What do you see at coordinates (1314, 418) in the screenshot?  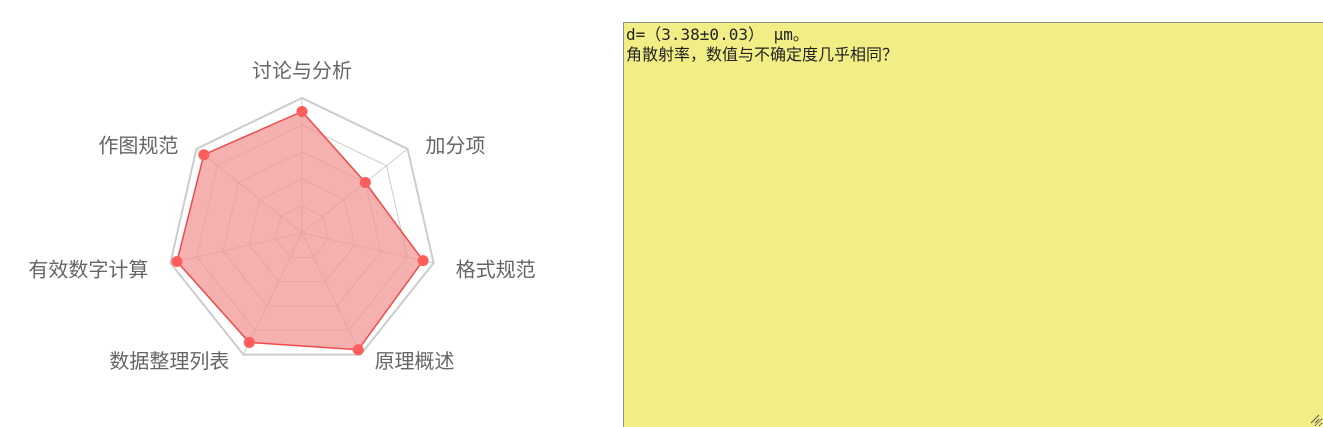 I see `resize-grip-icon` at bounding box center [1314, 418].